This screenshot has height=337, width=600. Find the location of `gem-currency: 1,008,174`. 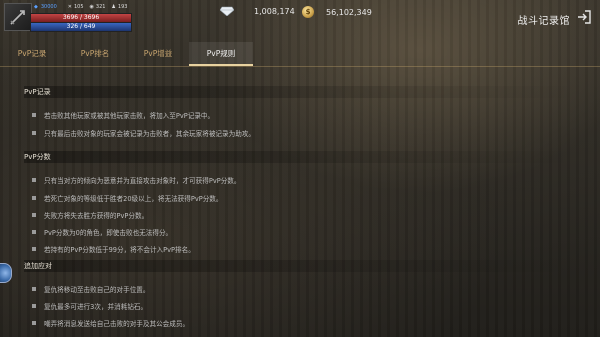

gem-currency: 1,008,174 is located at coordinates (257, 11).